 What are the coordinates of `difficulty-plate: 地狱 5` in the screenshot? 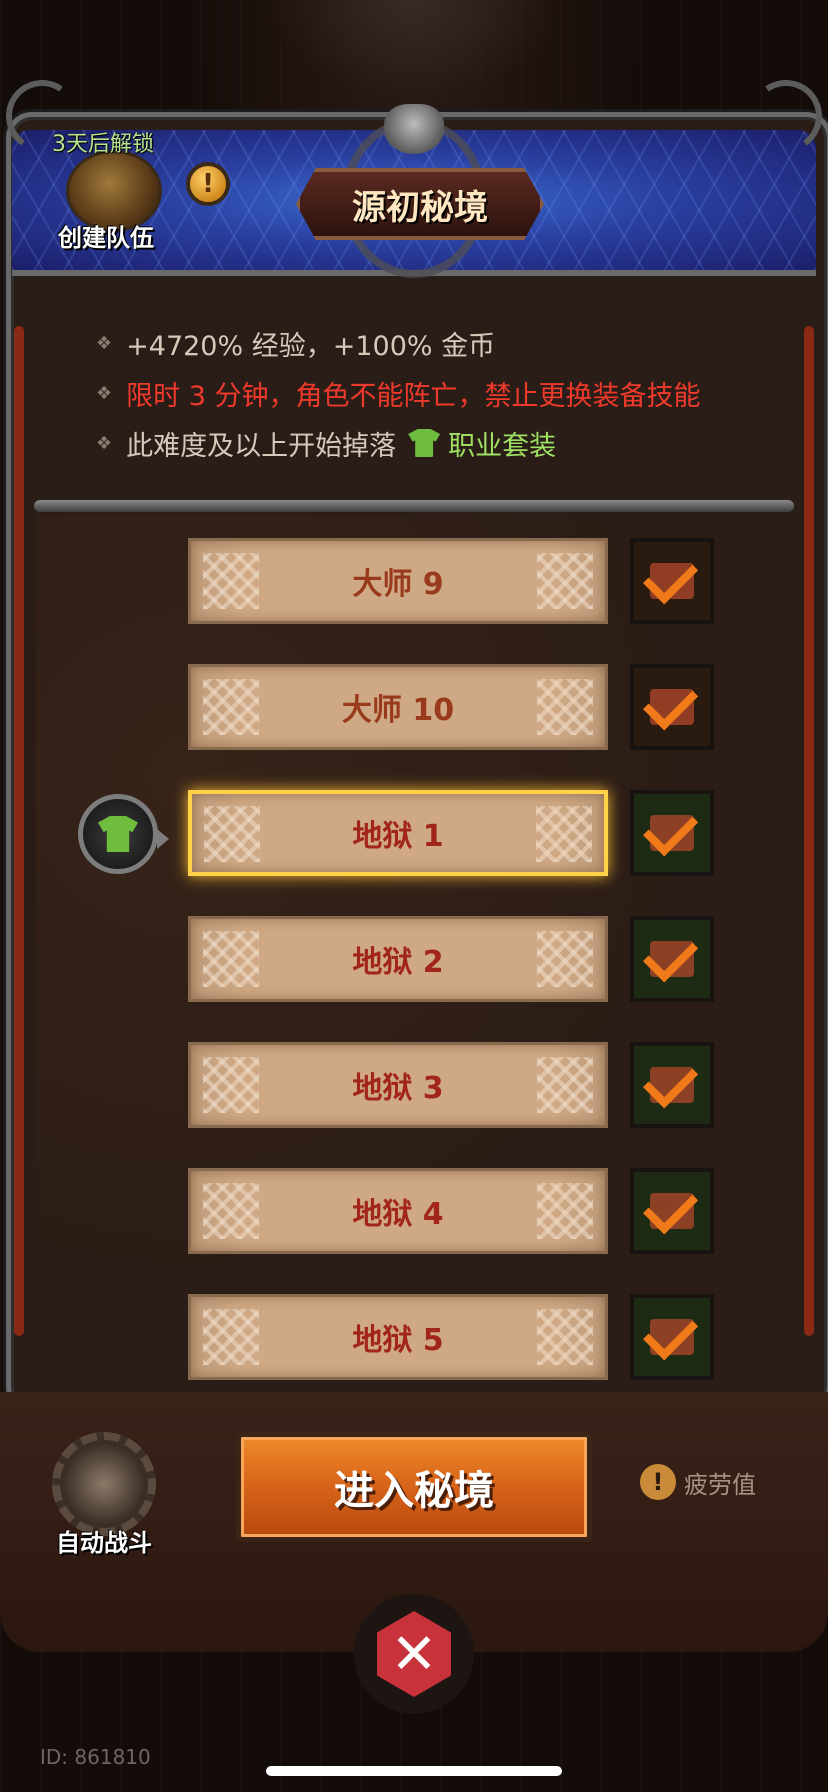 It's located at (398, 1337).